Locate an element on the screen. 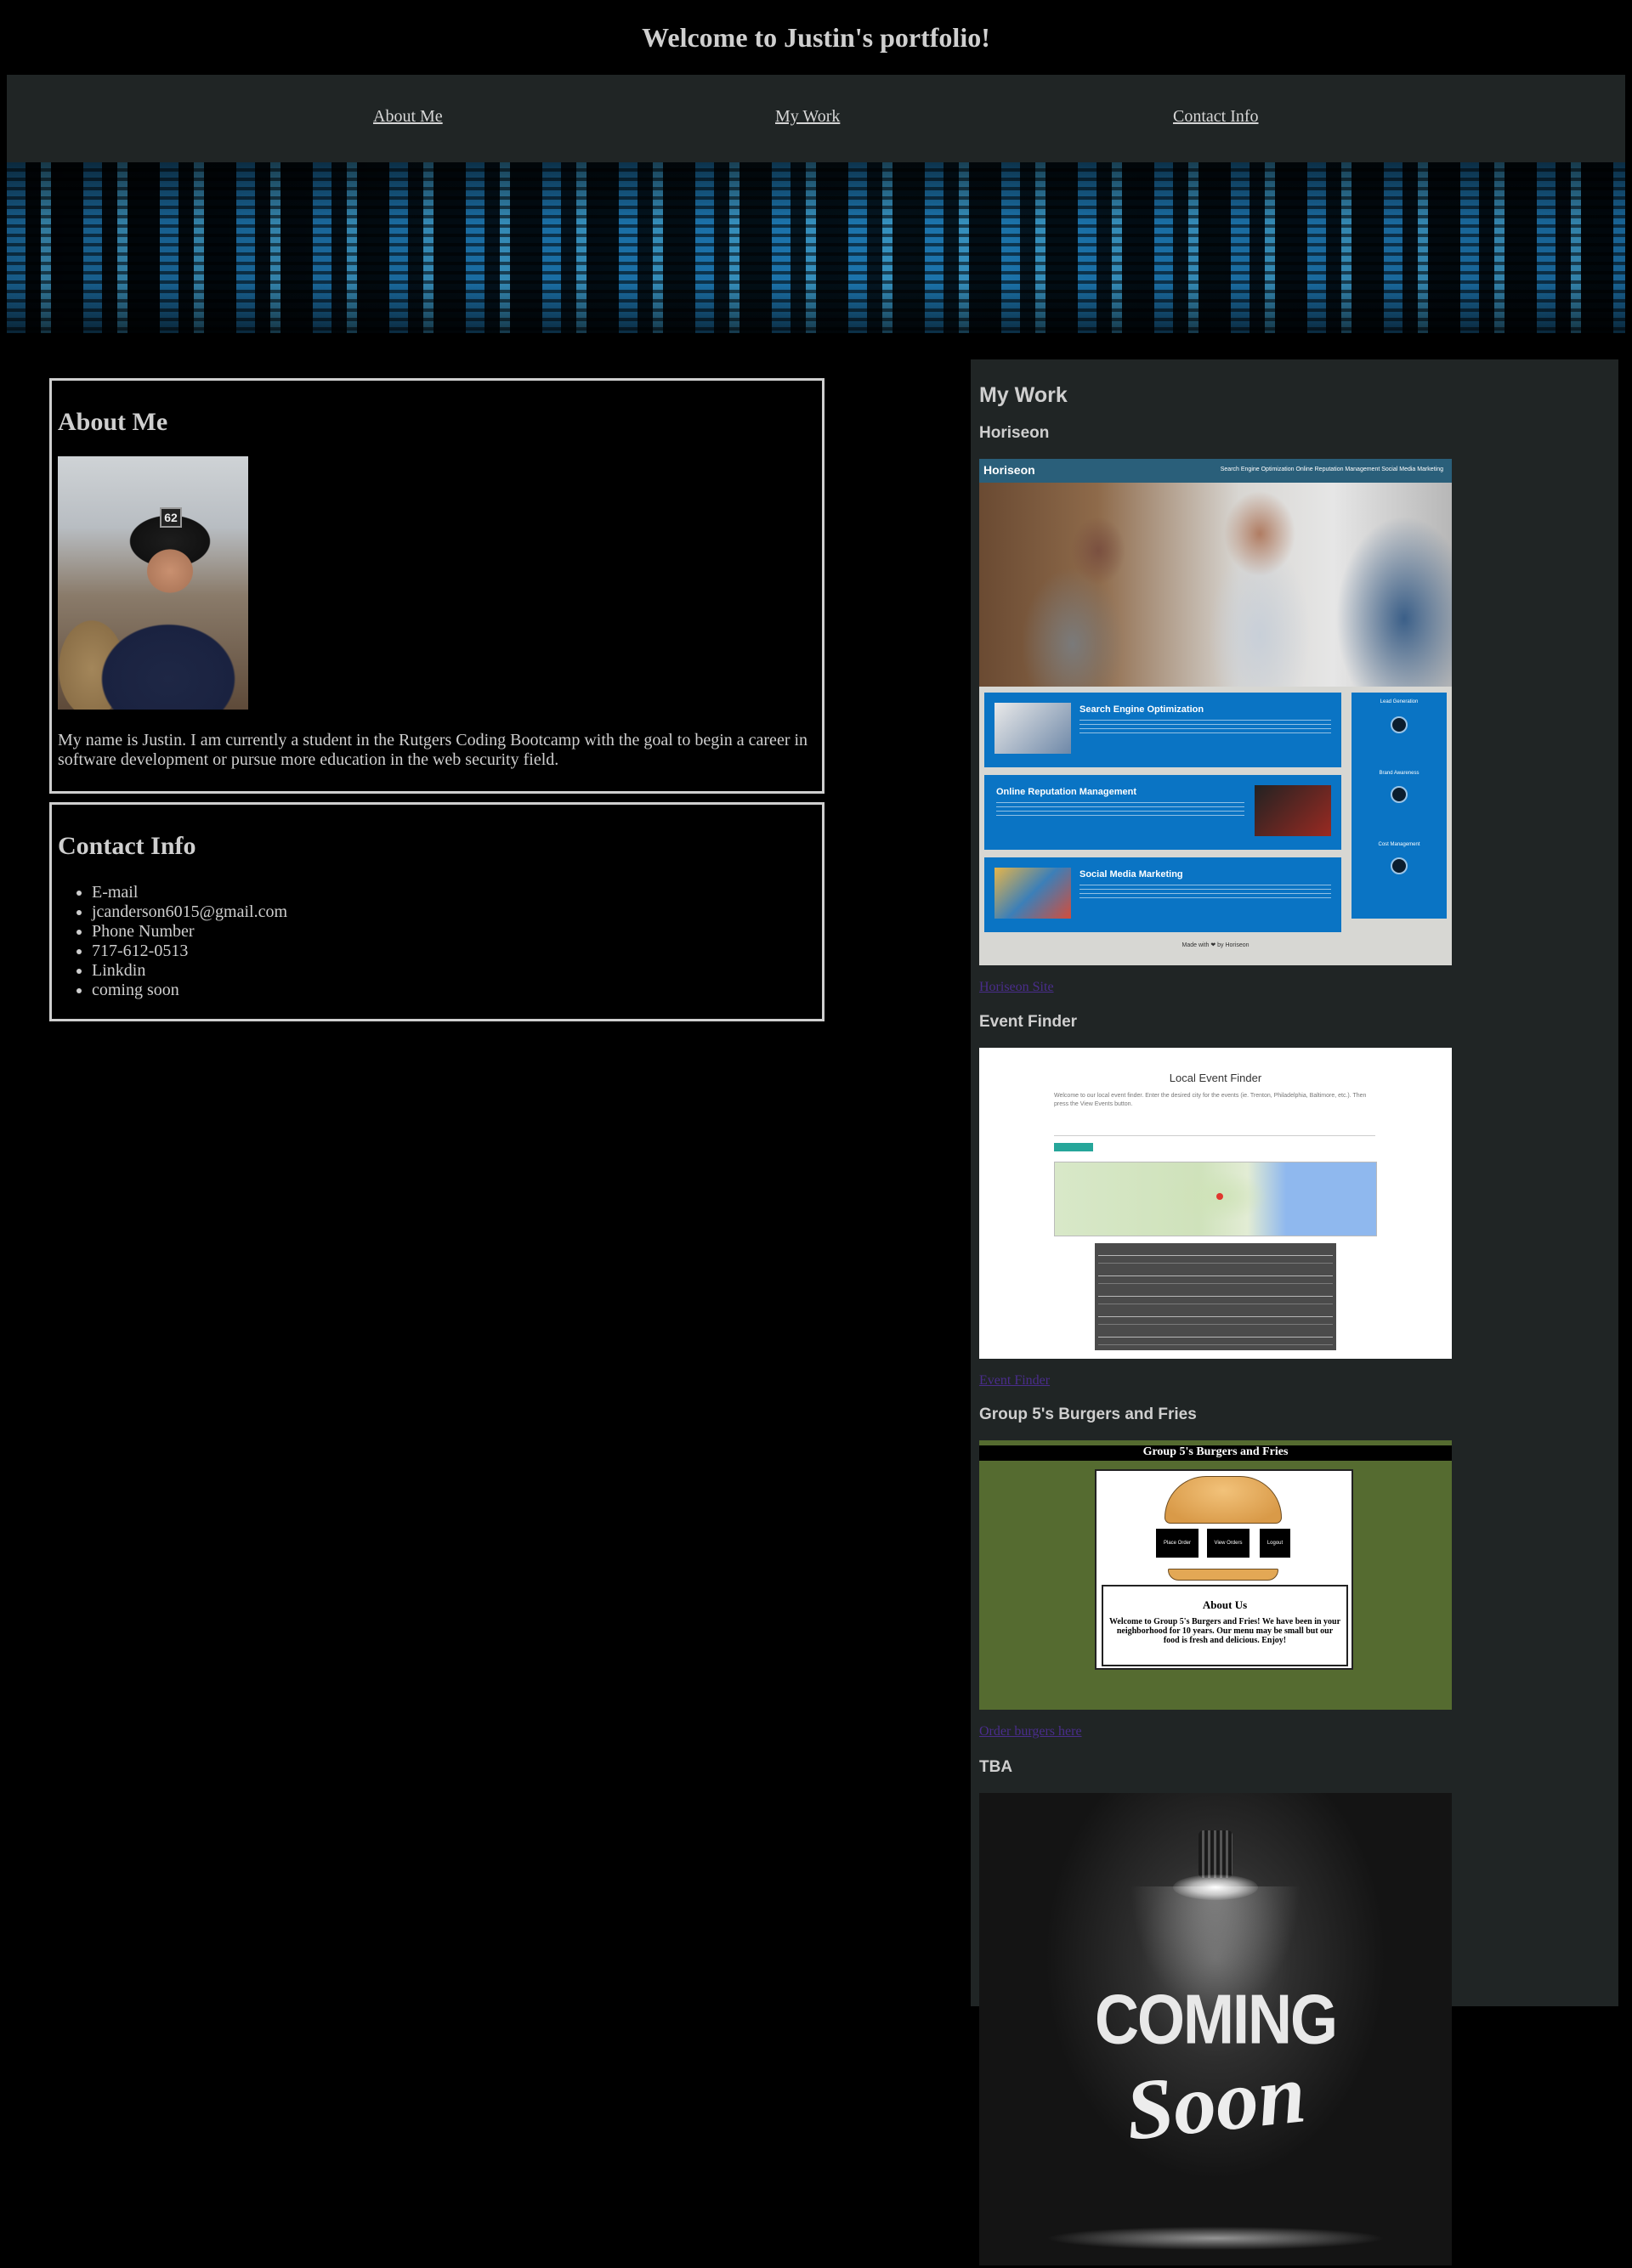  horiseon-mock-card-title: Search Engine Optimization is located at coordinates (1142, 710).